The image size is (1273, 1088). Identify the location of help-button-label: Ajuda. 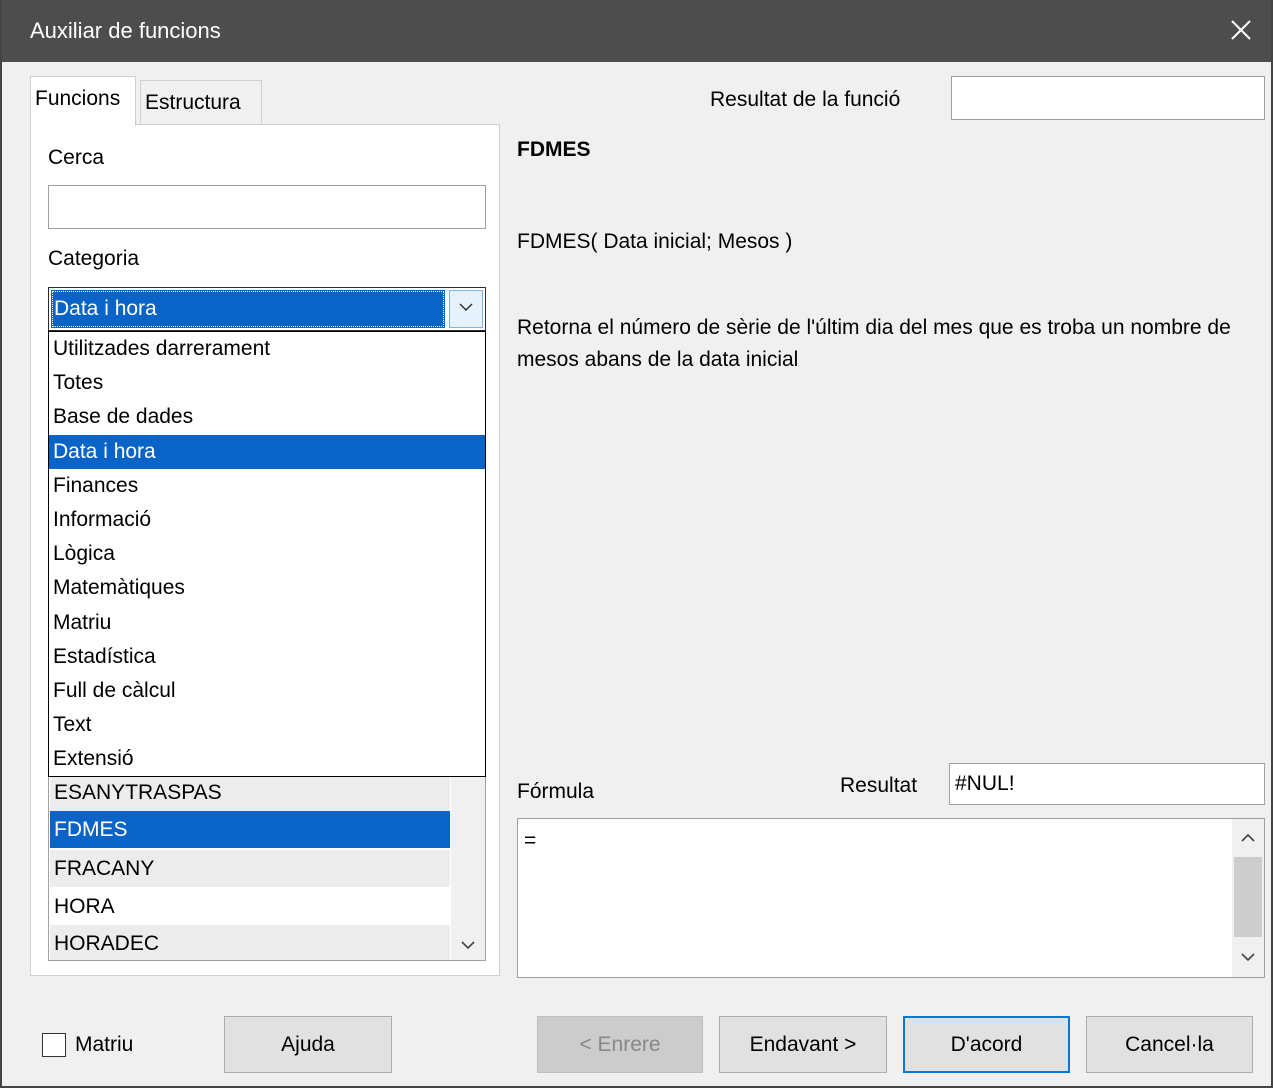
(308, 1044).